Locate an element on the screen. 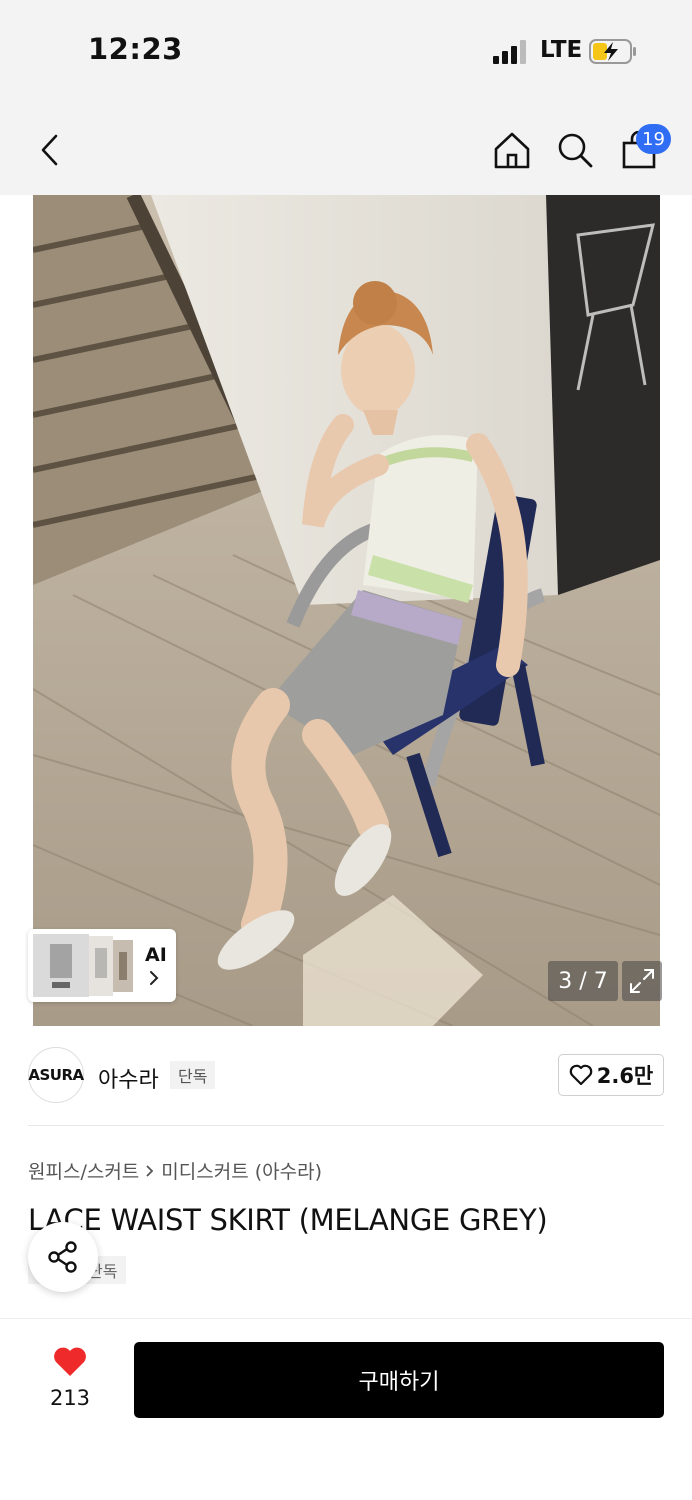 The image size is (692, 1500). brand-like-button: 2.6만 is located at coordinates (611, 1075).